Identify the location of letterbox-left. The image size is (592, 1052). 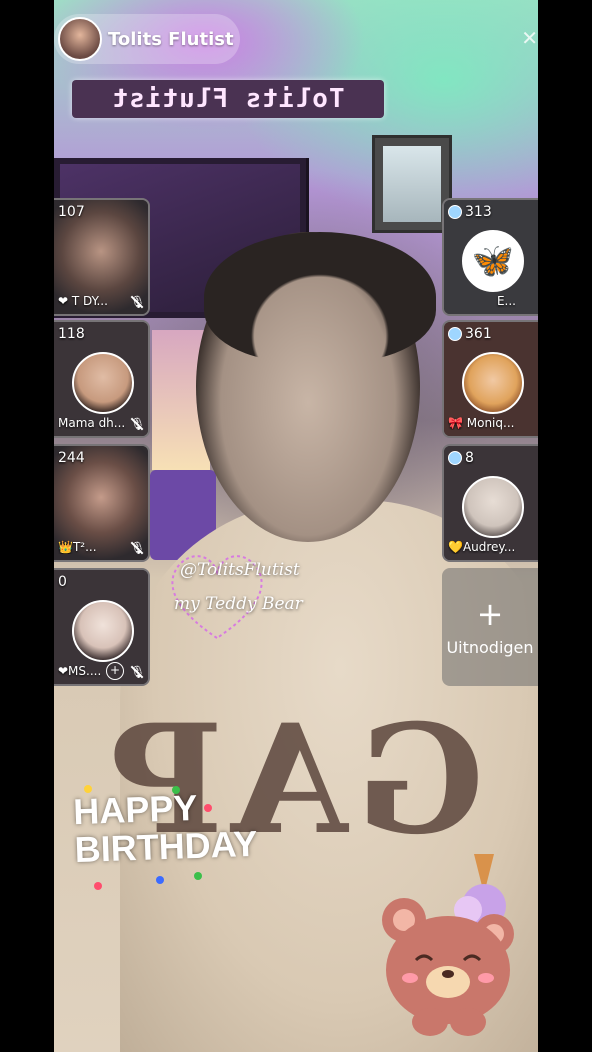
(27, 526).